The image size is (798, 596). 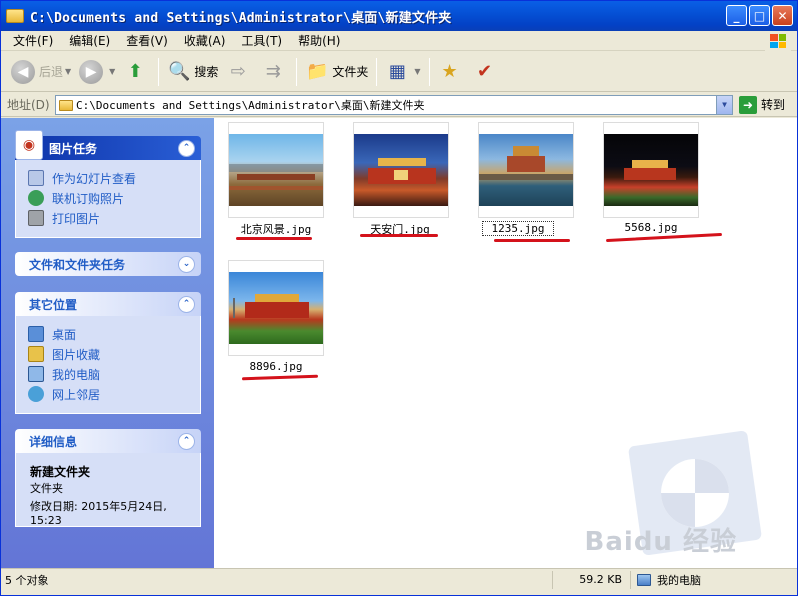 I want to click on photo-tiananmen-night, so click(x=401, y=170).